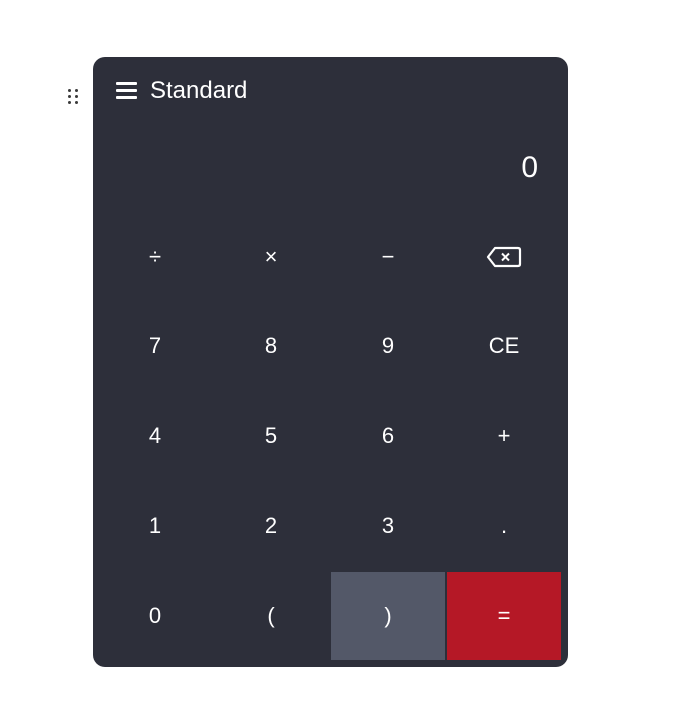  I want to click on open-paren-button: (, so click(271, 616).